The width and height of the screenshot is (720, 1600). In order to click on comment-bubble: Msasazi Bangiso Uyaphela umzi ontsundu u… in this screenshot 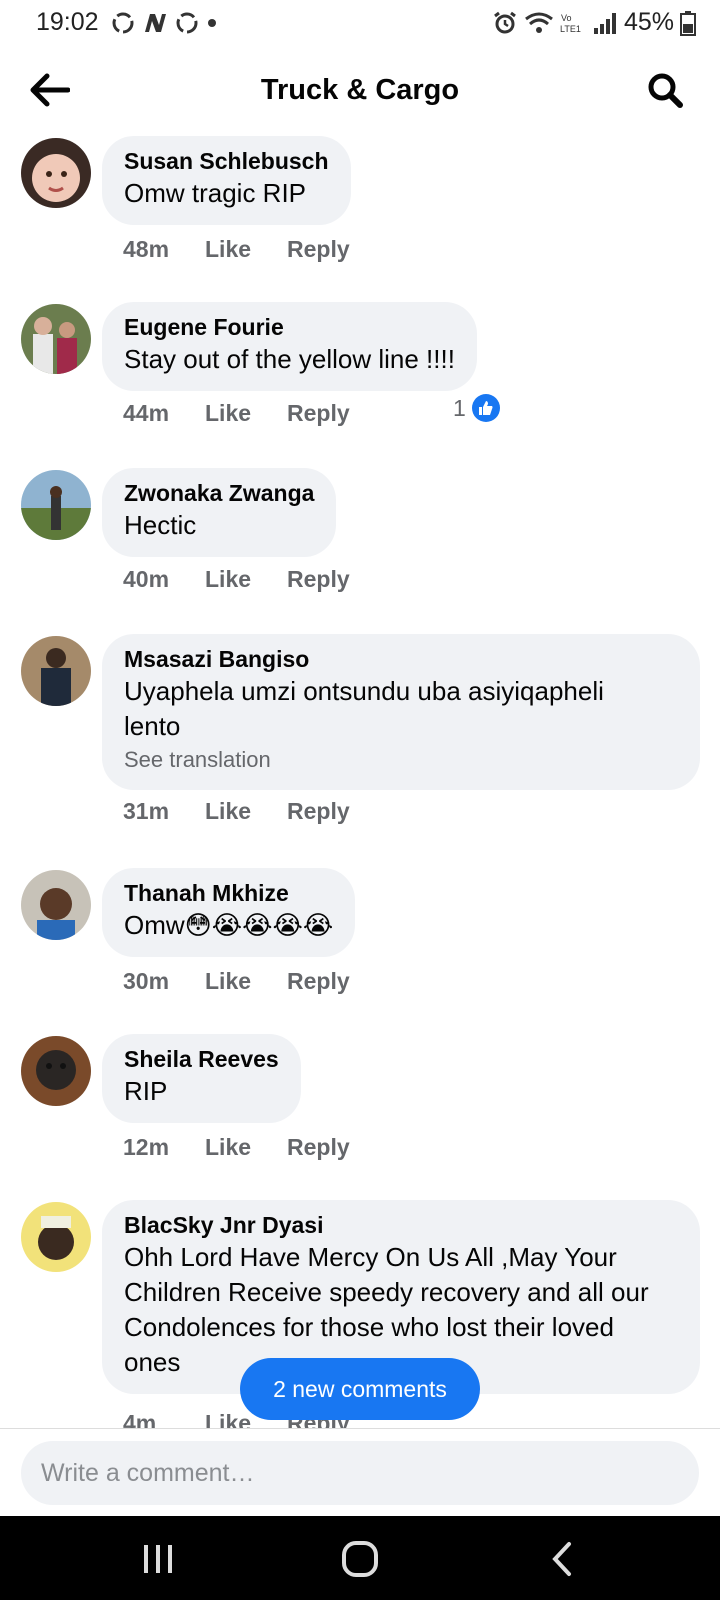, I will do `click(401, 712)`.